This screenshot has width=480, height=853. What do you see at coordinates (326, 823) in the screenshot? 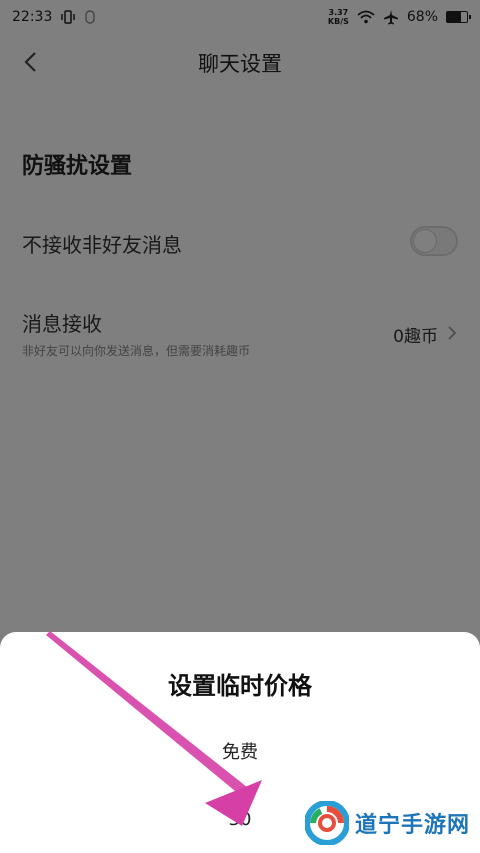
I see `watermark-logo-icon` at bounding box center [326, 823].